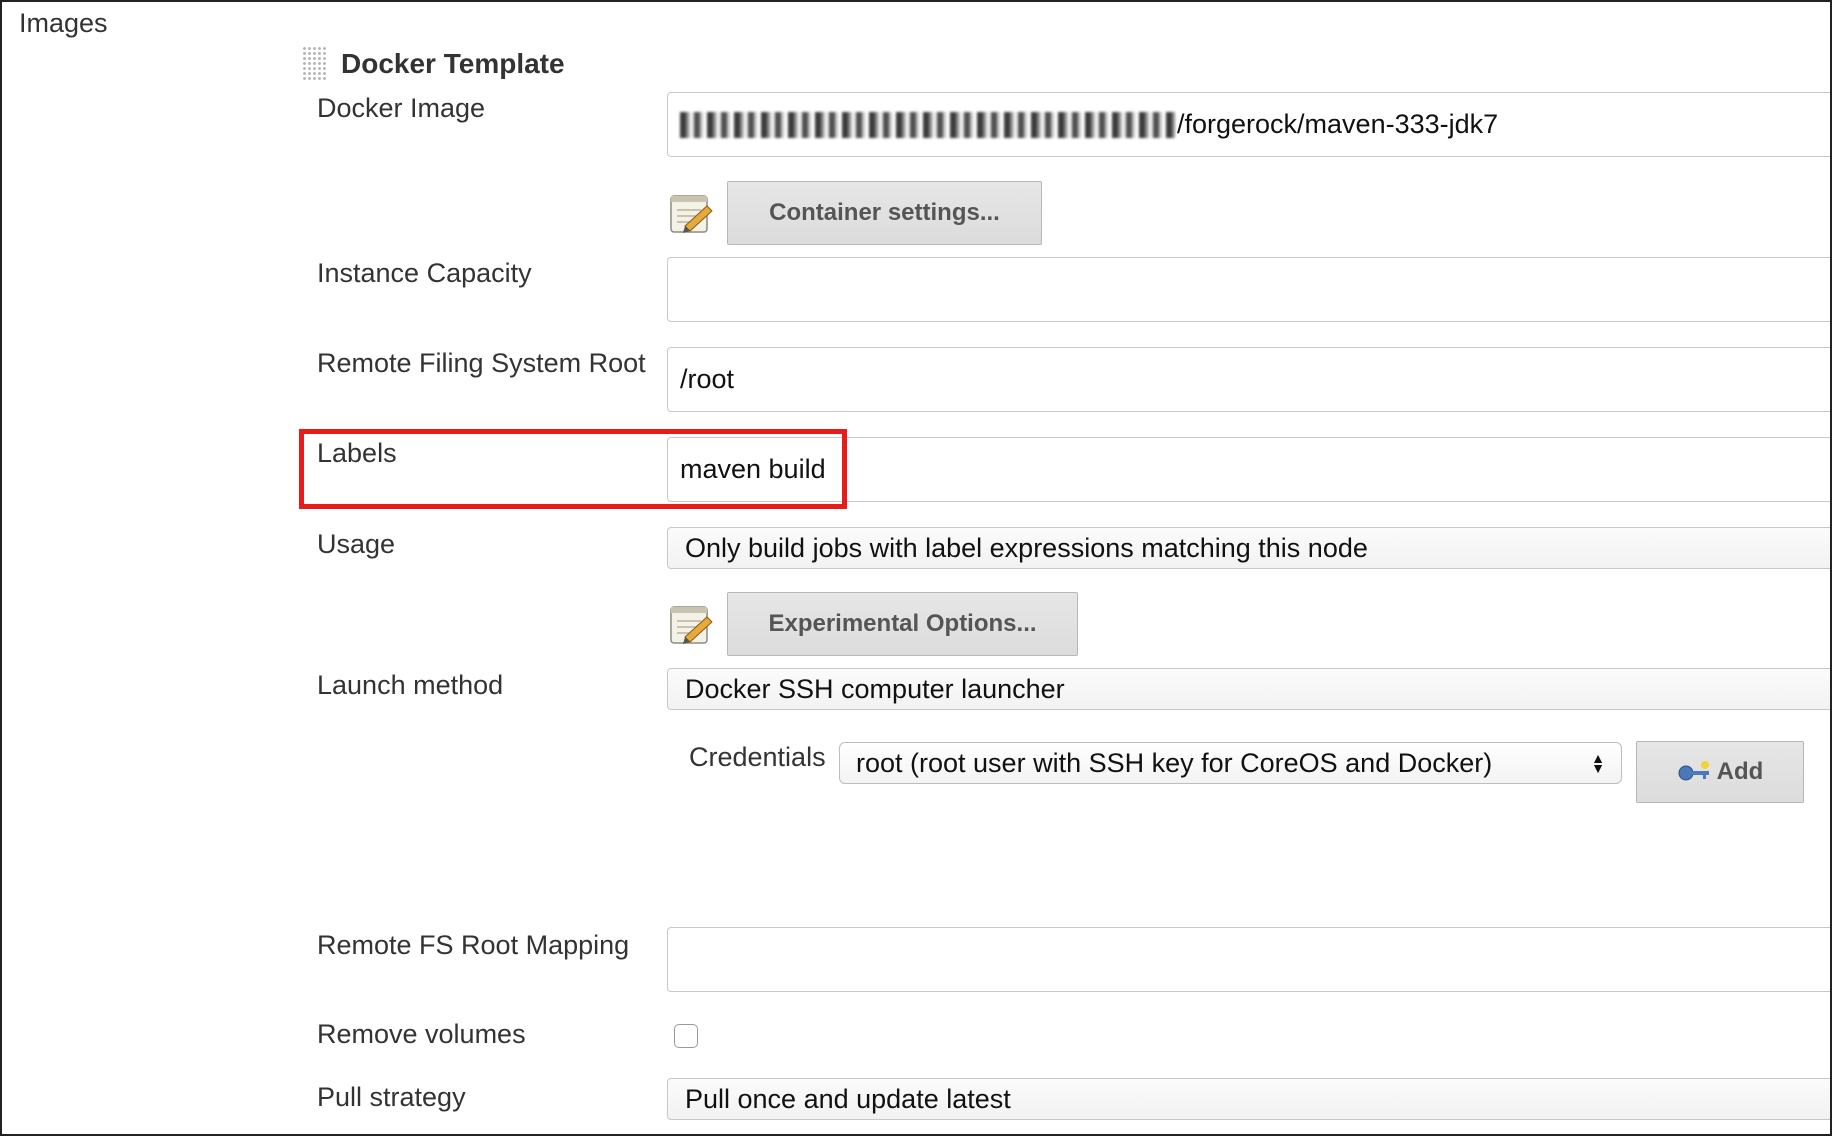  I want to click on docker-image-input: /forgerock/maven-333-jdk7, so click(1248, 124).